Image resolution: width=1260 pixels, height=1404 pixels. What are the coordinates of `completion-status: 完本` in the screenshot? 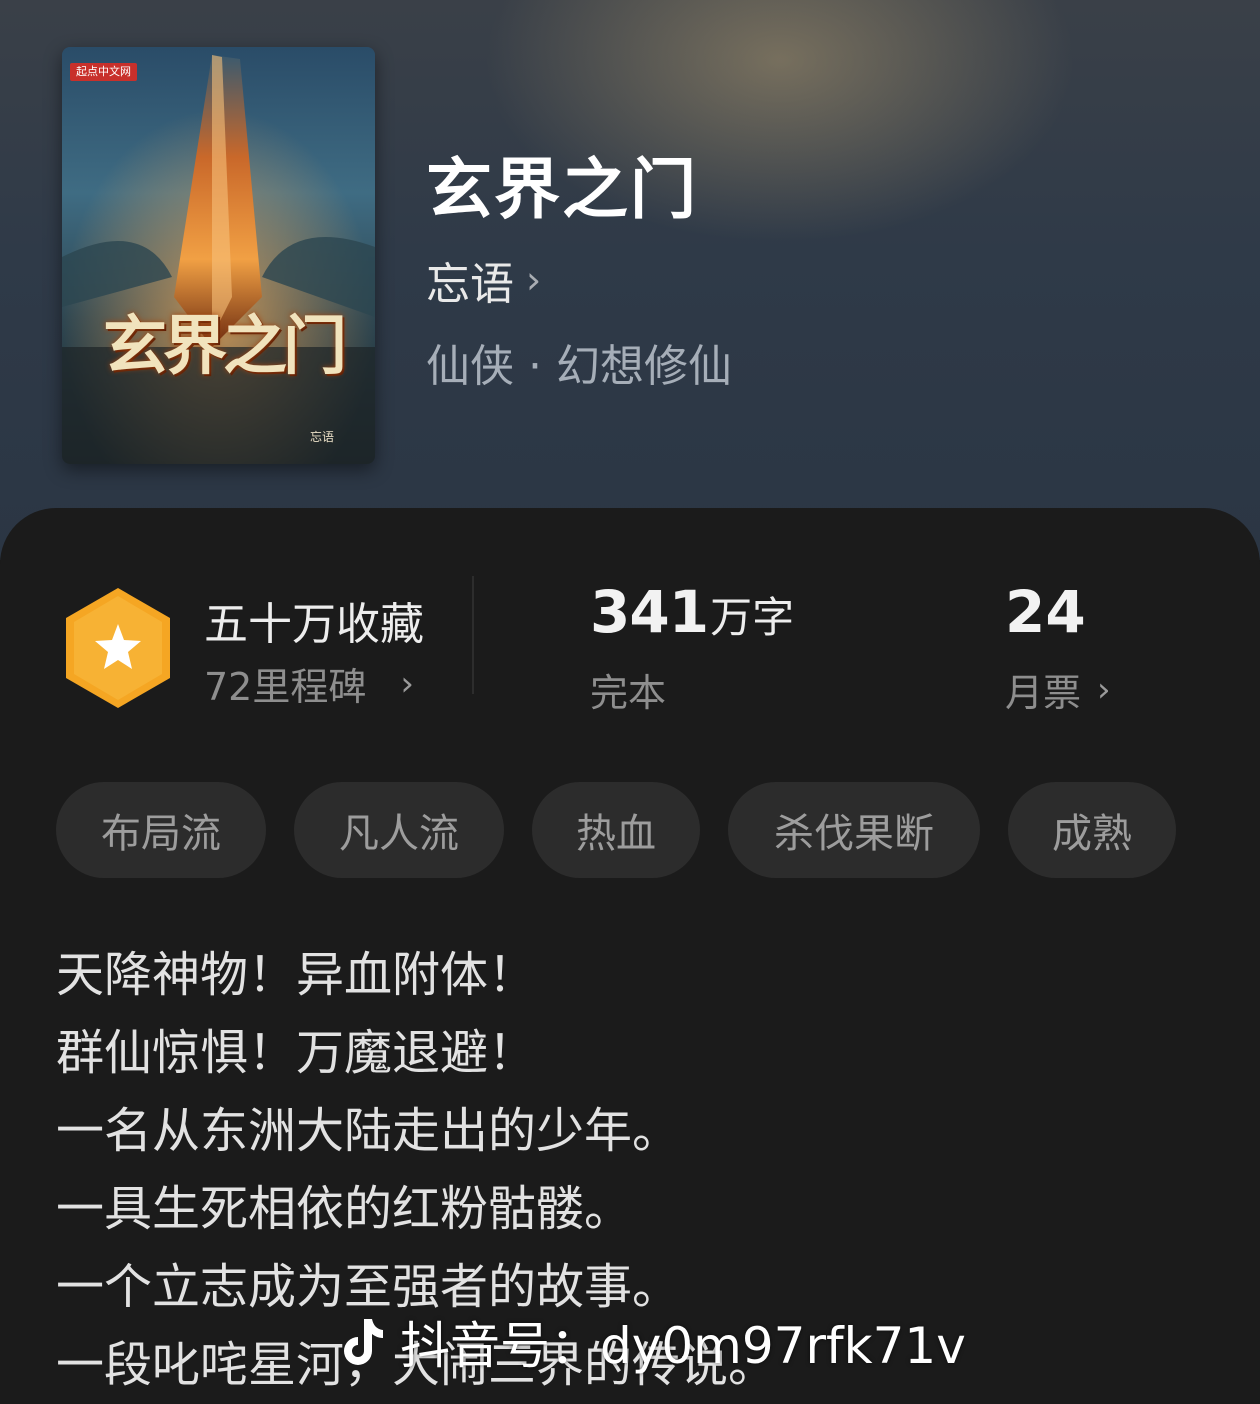 It's located at (628, 693).